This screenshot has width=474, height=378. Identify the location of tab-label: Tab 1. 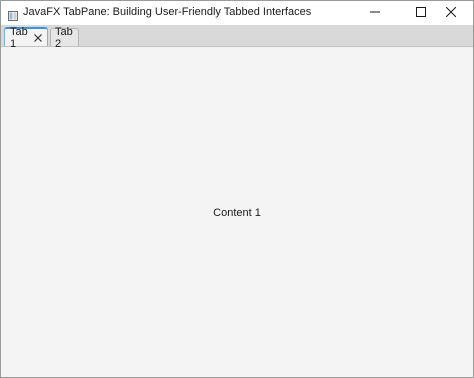
(19, 37).